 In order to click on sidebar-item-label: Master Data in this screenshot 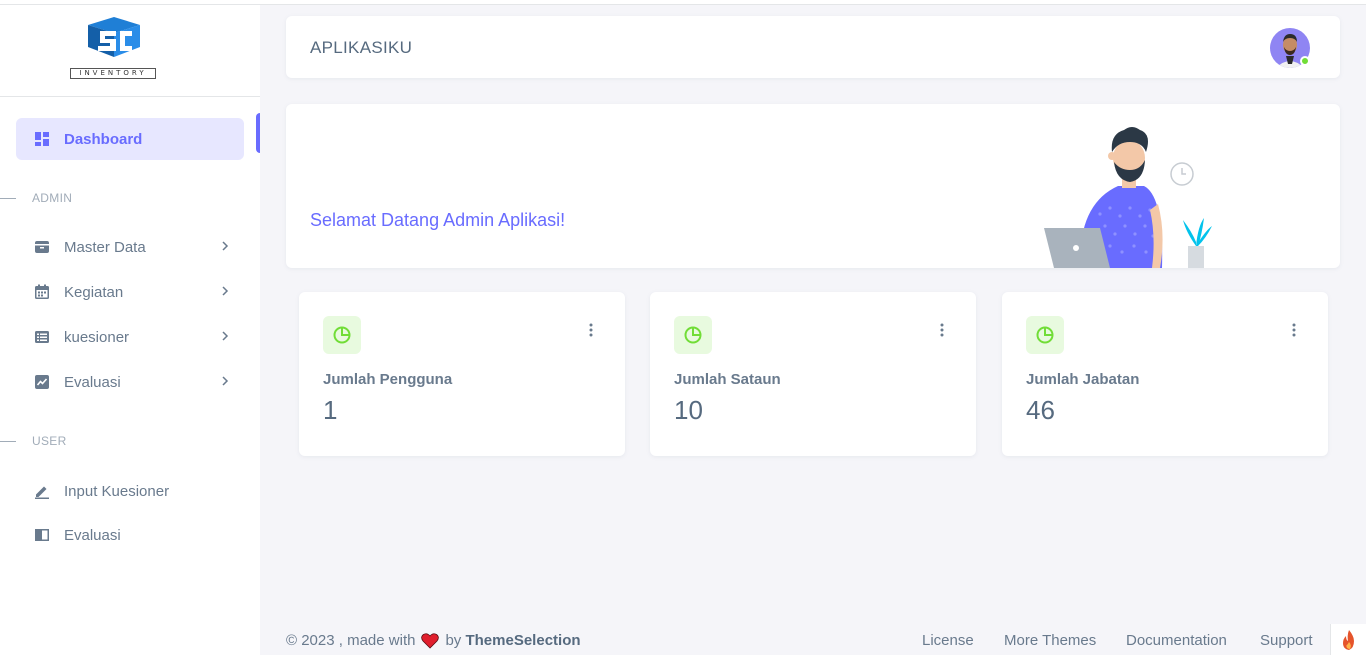, I will do `click(105, 247)`.